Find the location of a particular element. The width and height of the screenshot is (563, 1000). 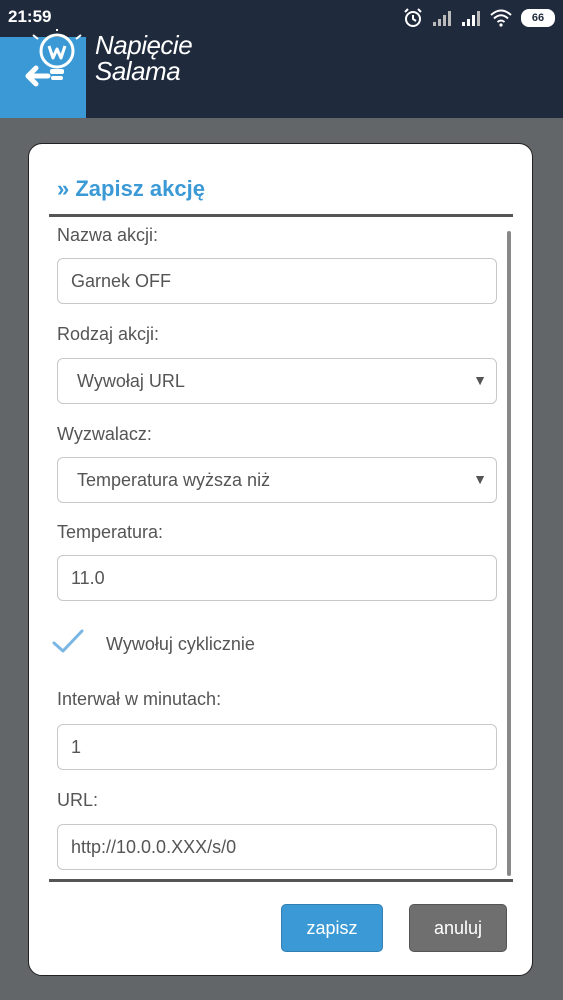

app-header: 21:59 66 Napięcie Salama is located at coordinates (281, 59).